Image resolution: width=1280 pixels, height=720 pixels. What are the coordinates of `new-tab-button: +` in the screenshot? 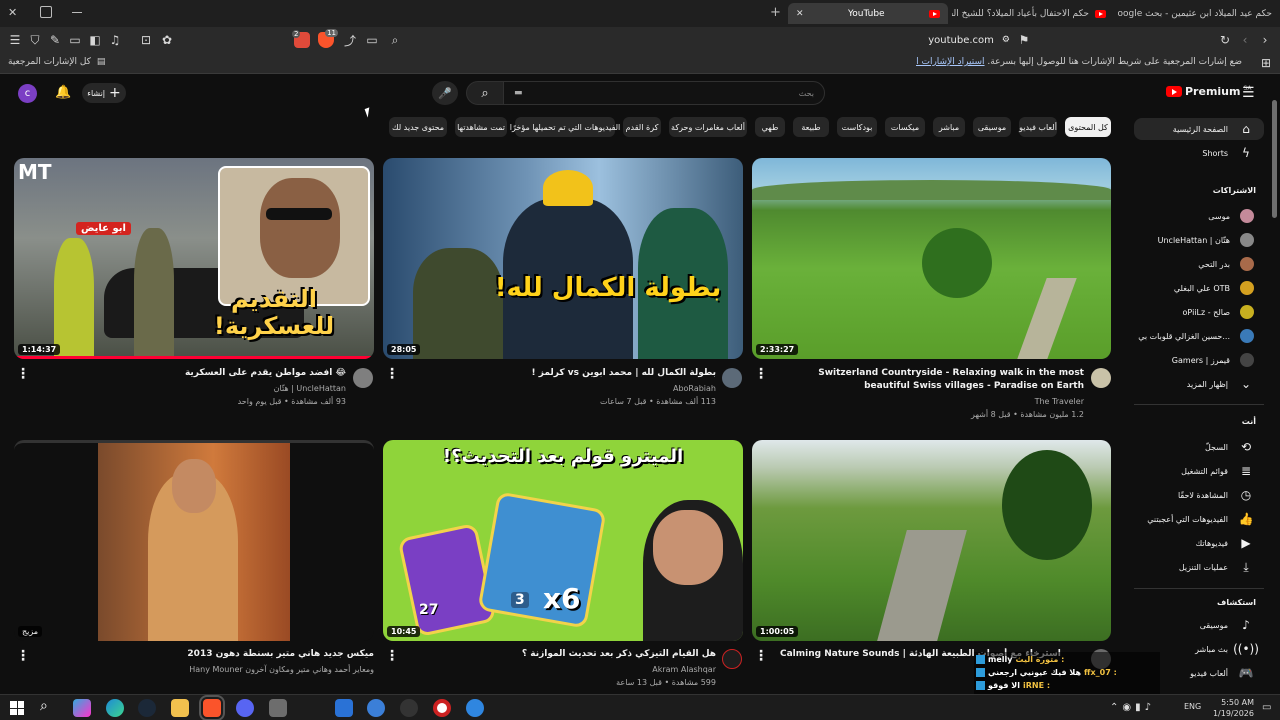 It's located at (775, 12).